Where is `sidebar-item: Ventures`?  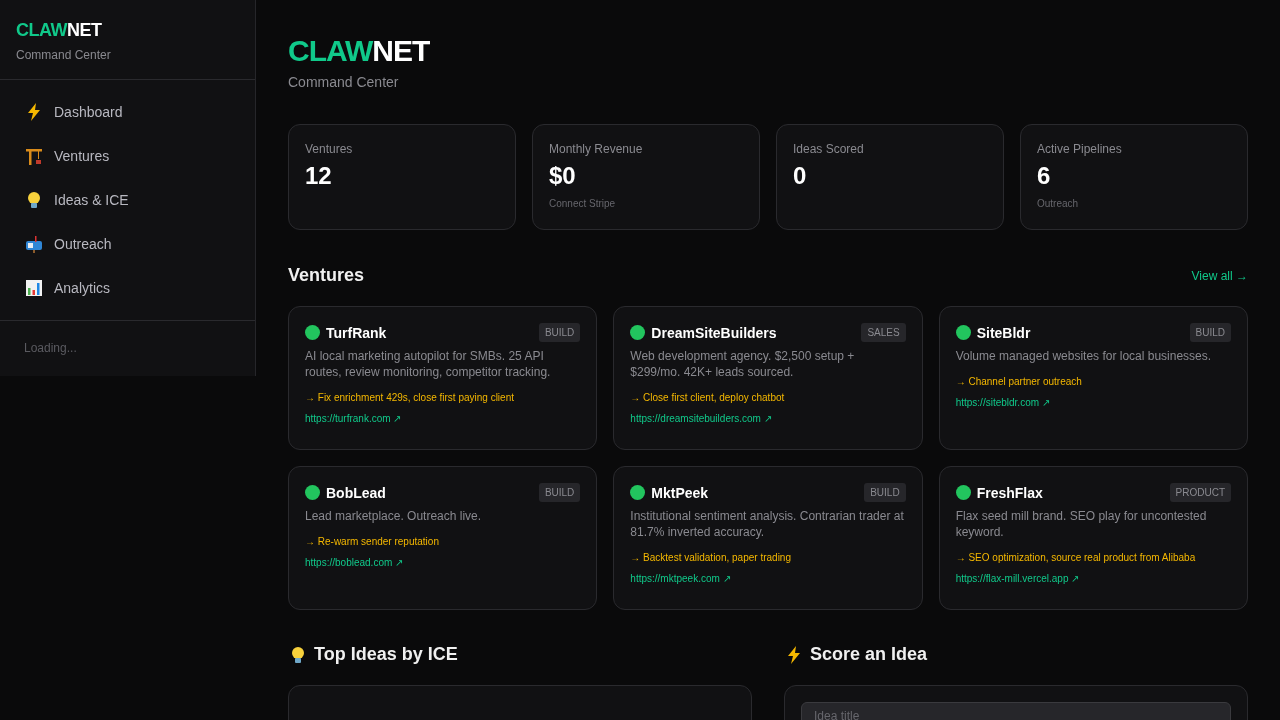
sidebar-item: Ventures is located at coordinates (127, 156).